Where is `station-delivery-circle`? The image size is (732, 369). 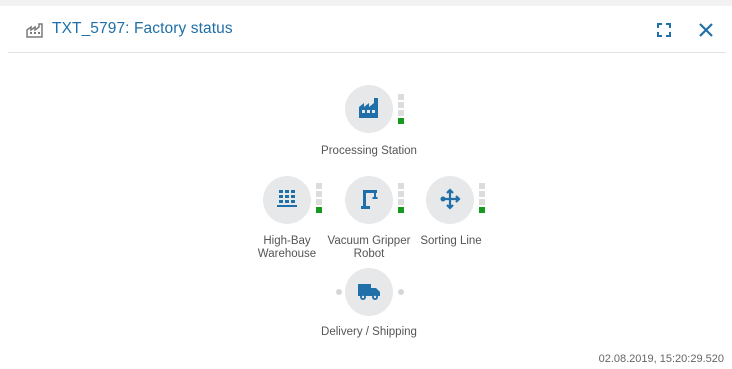
station-delivery-circle is located at coordinates (369, 292).